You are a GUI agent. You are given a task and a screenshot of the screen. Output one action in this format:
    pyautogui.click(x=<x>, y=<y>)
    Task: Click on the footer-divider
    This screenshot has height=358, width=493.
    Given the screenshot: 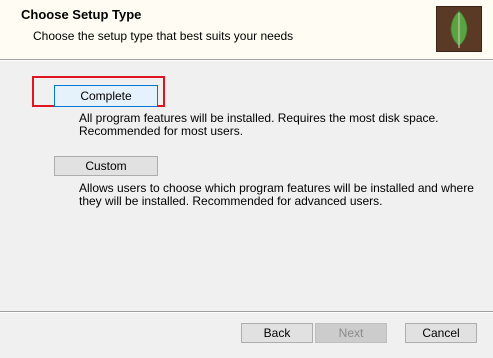 What is the action you would take?
    pyautogui.click(x=246, y=312)
    